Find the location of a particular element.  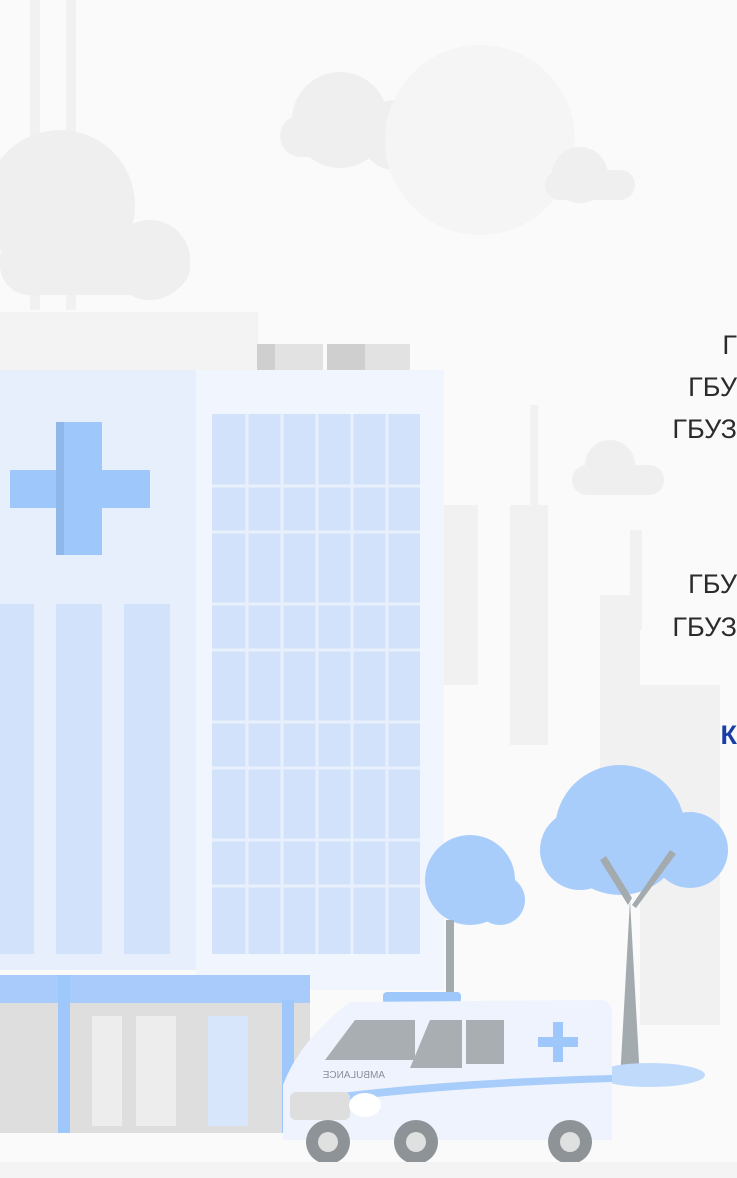

ambulance: AMBULANCE is located at coordinates (447, 1078).